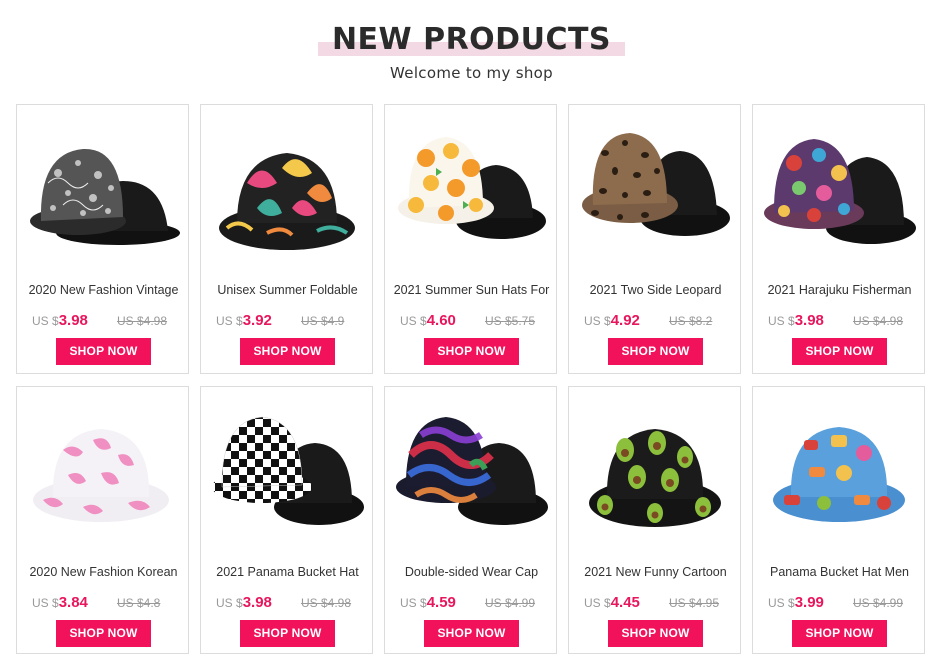 The height and width of the screenshot is (656, 943). I want to click on original-price: US $8.2, so click(691, 321).